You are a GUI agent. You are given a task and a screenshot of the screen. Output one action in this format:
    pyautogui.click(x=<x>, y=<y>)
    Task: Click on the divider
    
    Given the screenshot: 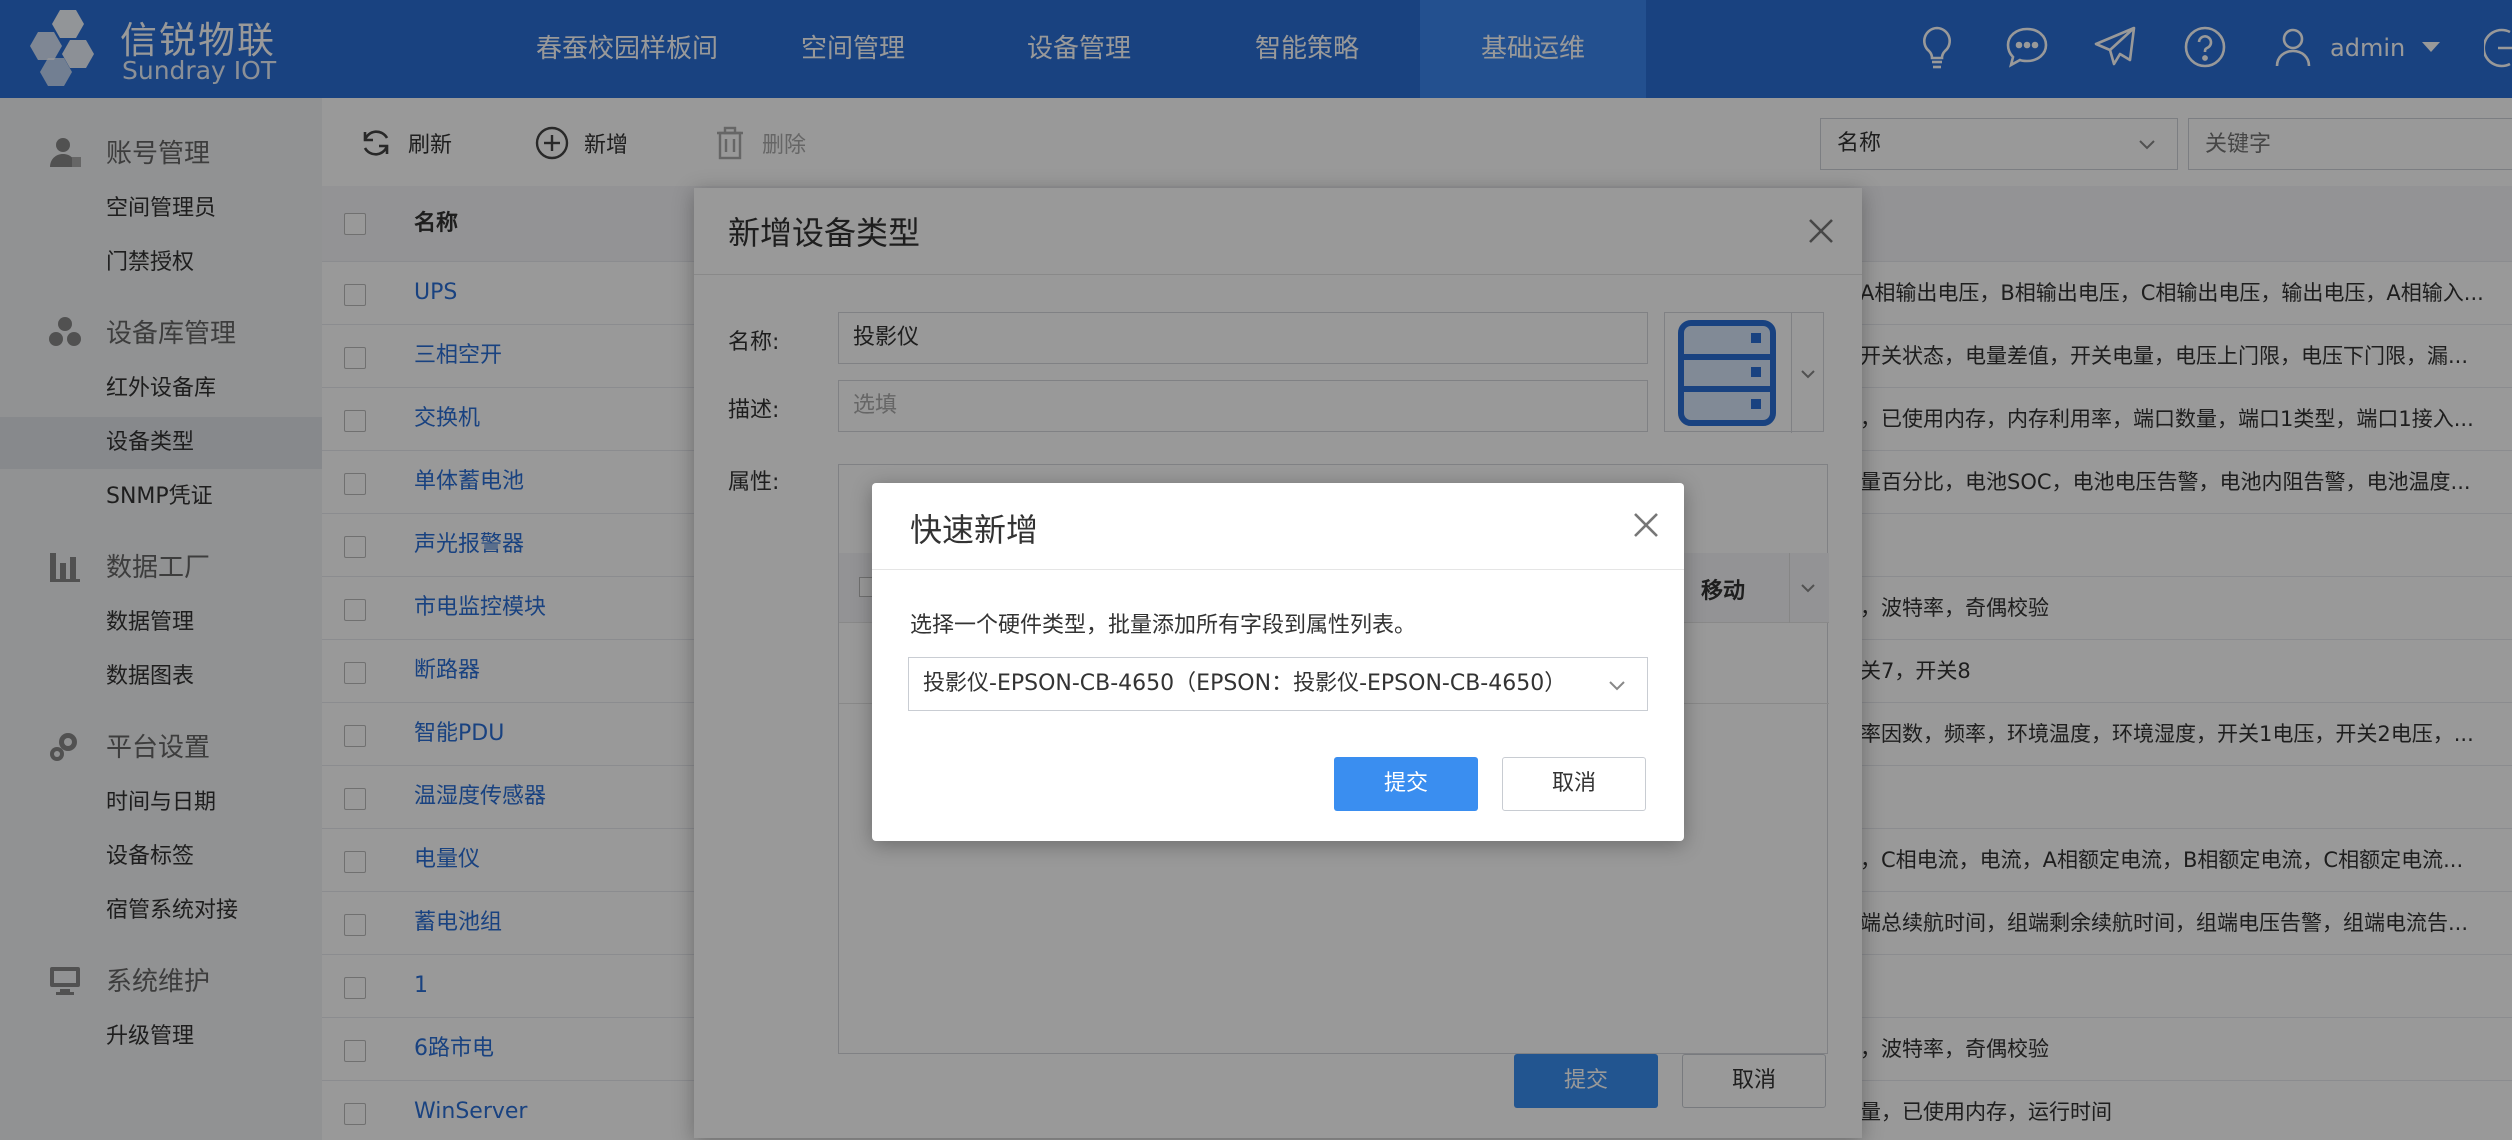 What is the action you would take?
    pyautogui.click(x=1278, y=569)
    